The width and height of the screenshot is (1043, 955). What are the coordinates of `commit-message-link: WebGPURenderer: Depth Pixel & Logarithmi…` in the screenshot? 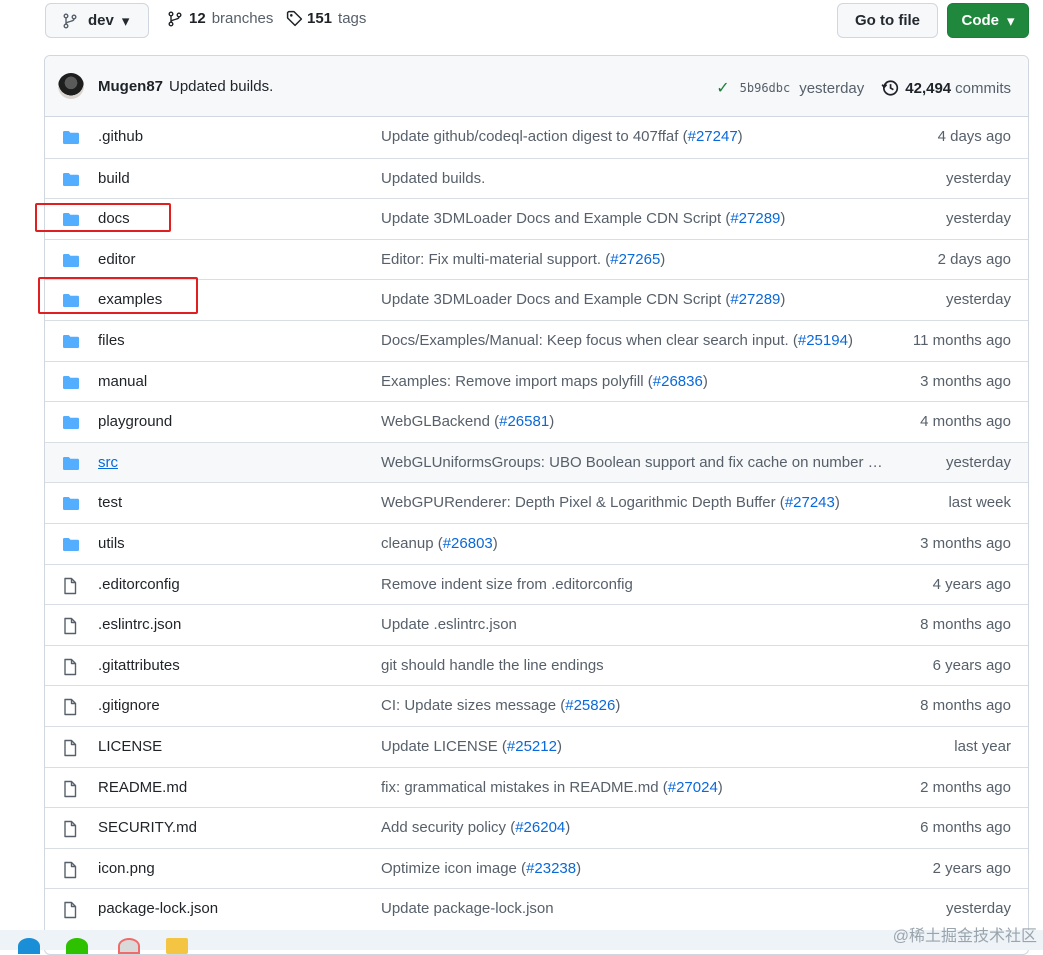 It's located at (633, 502).